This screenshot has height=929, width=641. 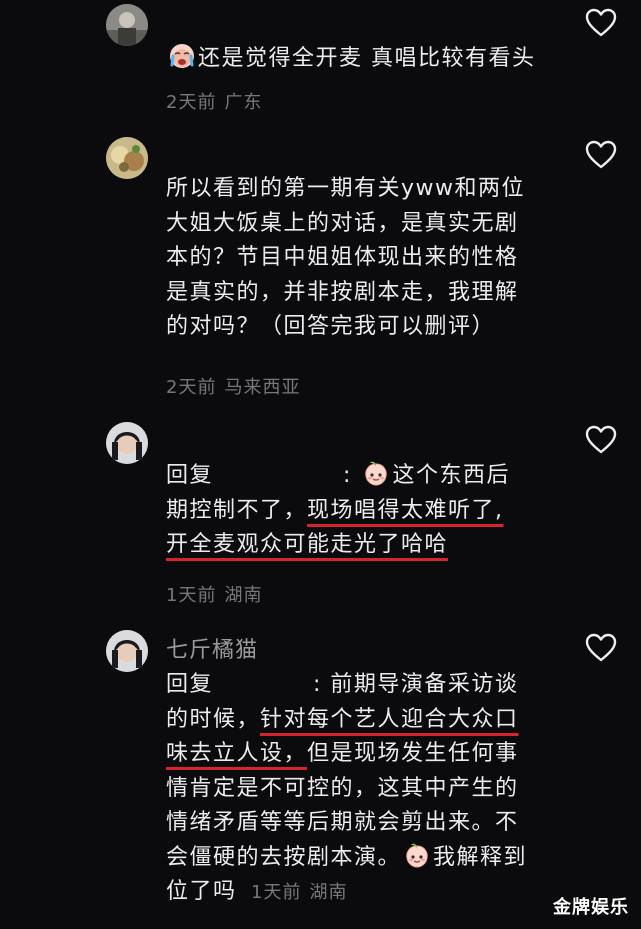 I want to click on comment-location: 广东, so click(x=243, y=102).